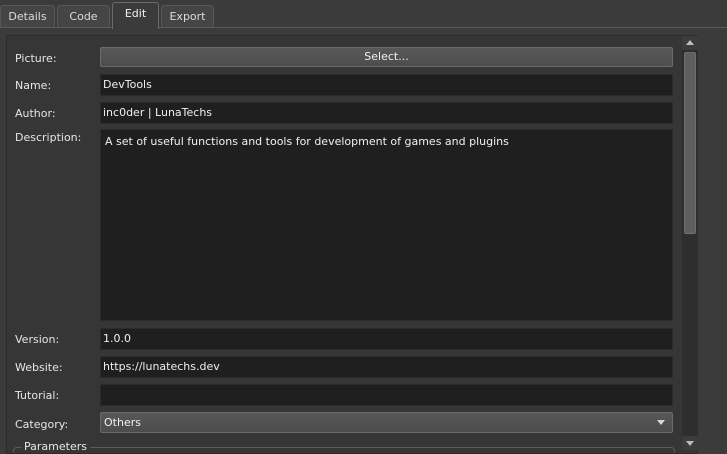 This screenshot has height=454, width=727. Describe the element at coordinates (386, 395) in the screenshot. I see `tutorial-field` at that location.